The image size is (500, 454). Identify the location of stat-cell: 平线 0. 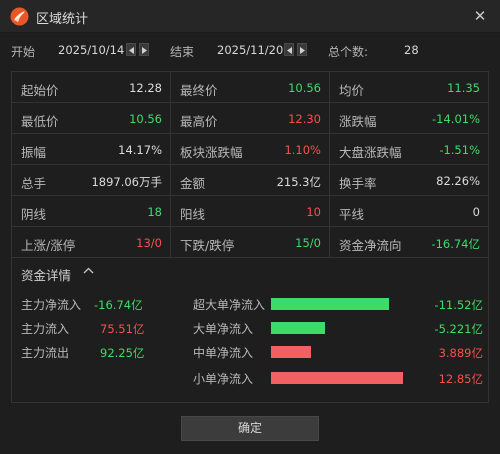
(409, 211).